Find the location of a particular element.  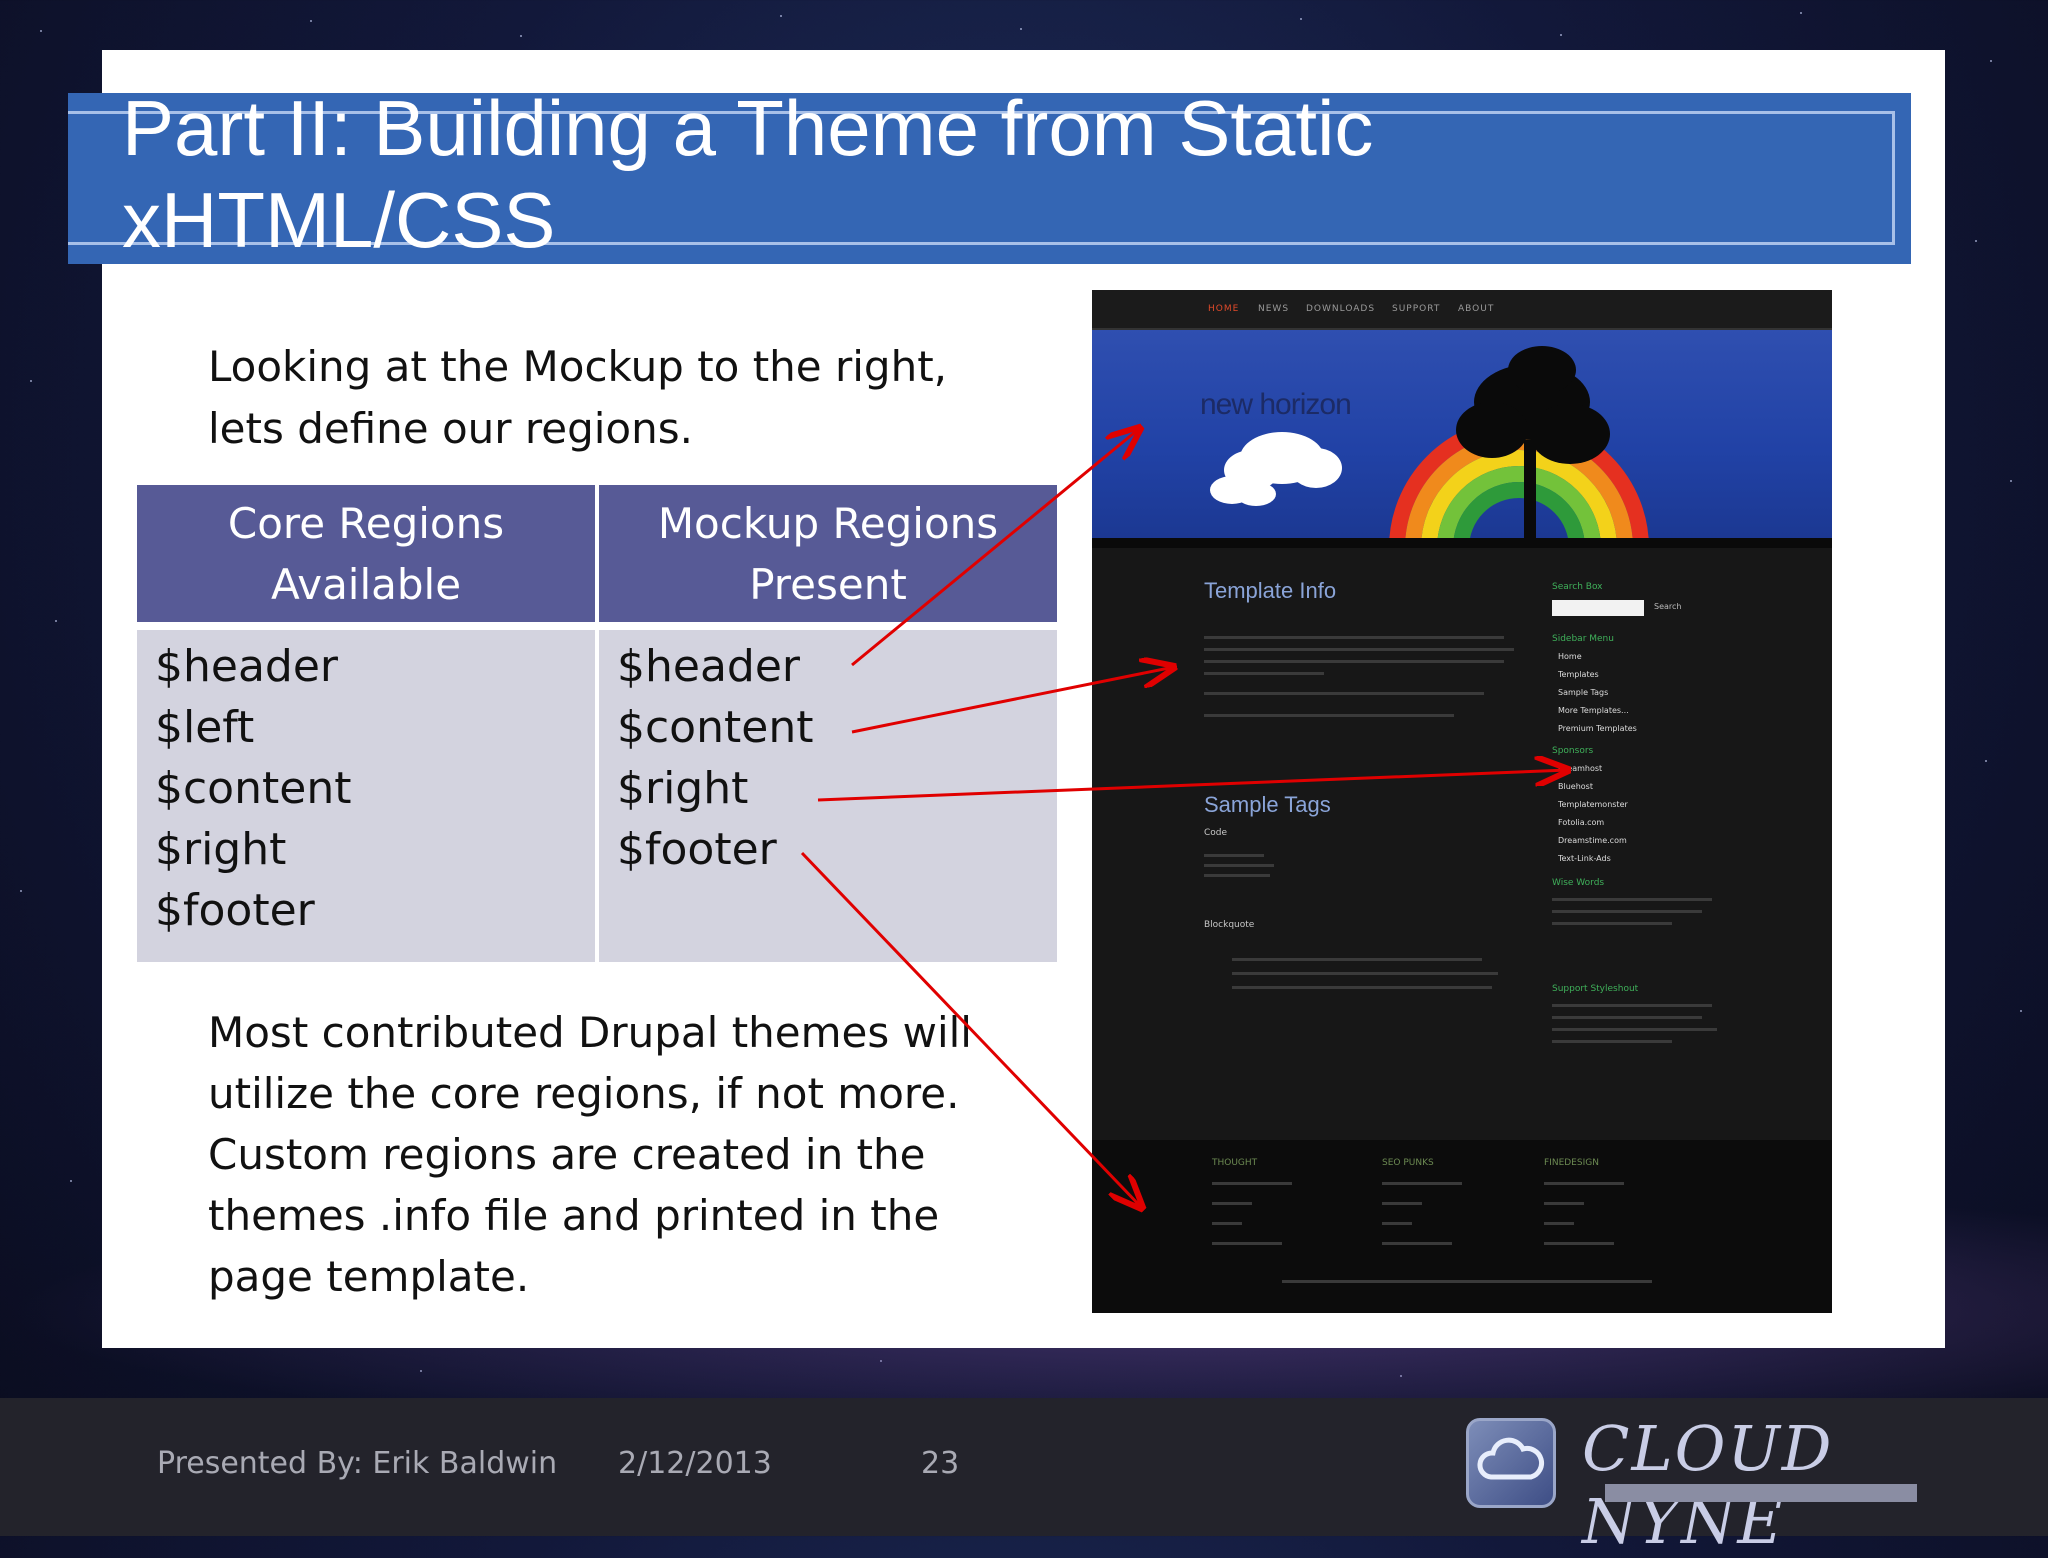

footer-presenter: Presented By: Erik Baldwin is located at coordinates (357, 1463).